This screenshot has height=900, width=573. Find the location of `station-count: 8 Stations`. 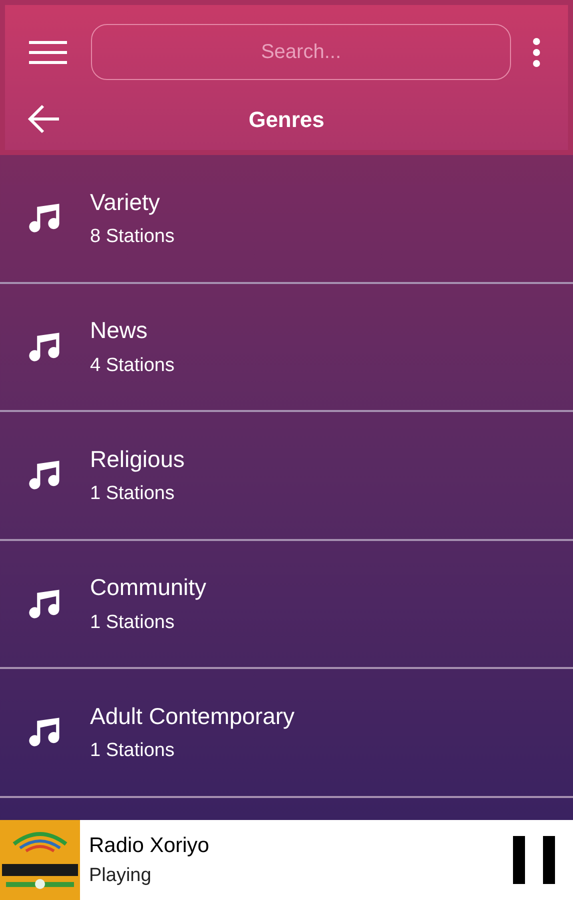

station-count: 8 Stations is located at coordinates (132, 237).